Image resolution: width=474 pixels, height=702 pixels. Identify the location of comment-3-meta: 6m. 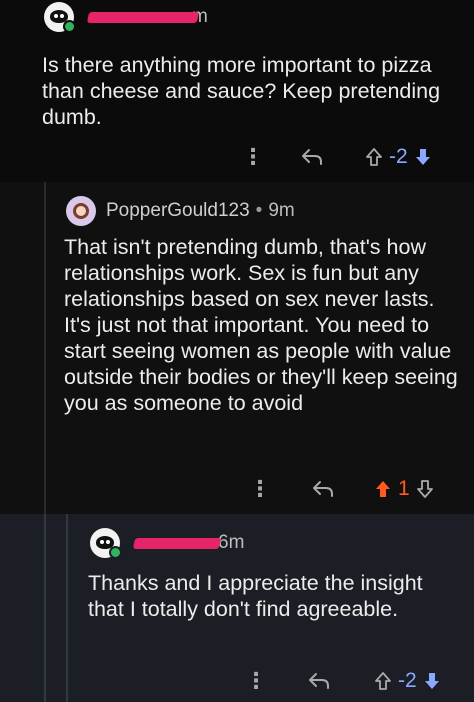
(167, 543).